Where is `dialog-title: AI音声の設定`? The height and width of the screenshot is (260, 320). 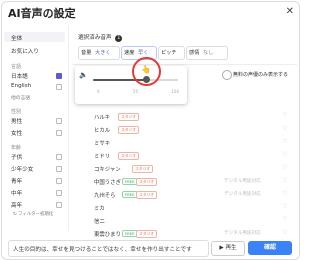
dialog-title: AI音声の設定 is located at coordinates (42, 13).